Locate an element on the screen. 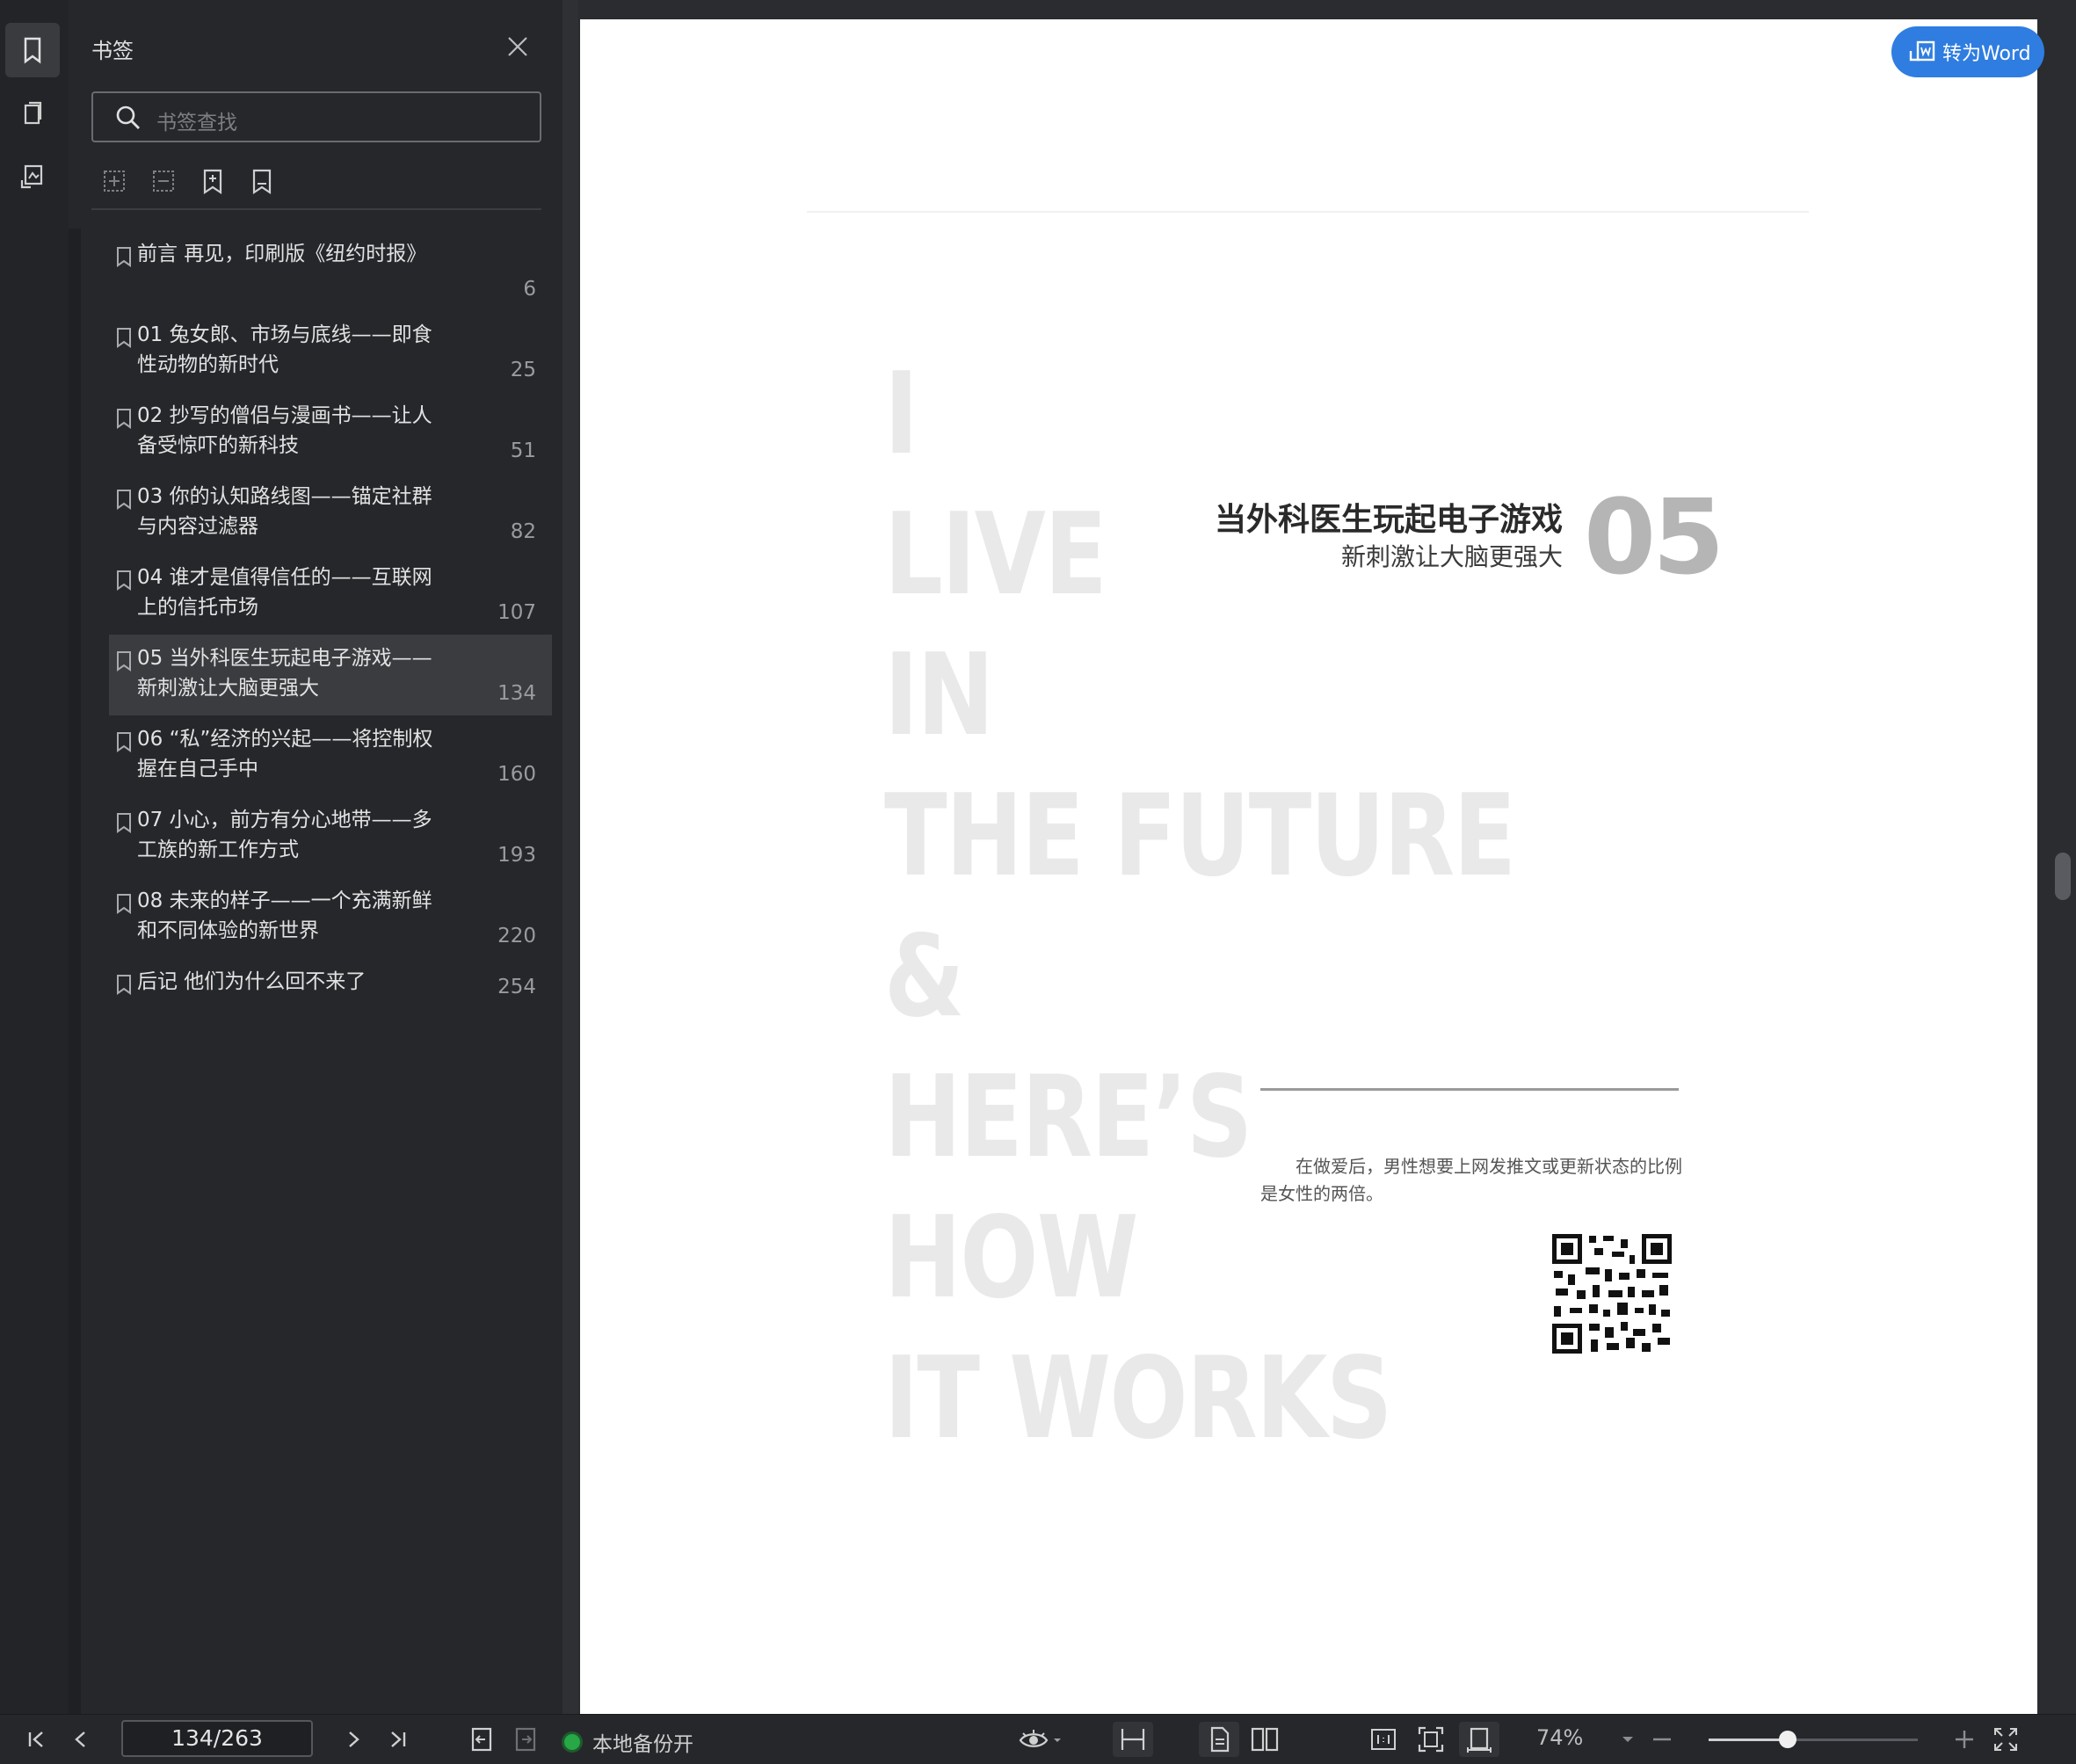 This screenshot has width=2076, height=1764. plus-icon is located at coordinates (1964, 1739).